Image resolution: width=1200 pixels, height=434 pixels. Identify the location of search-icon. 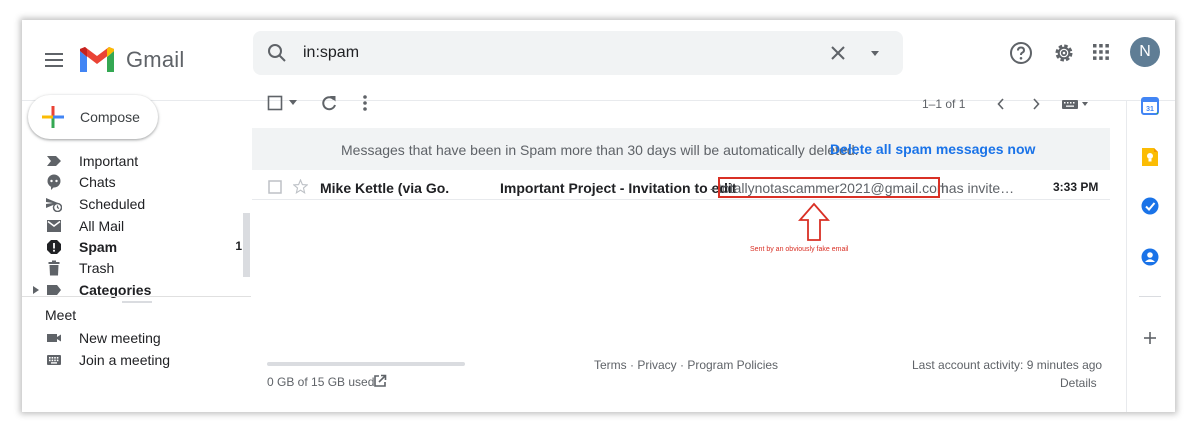
(277, 53).